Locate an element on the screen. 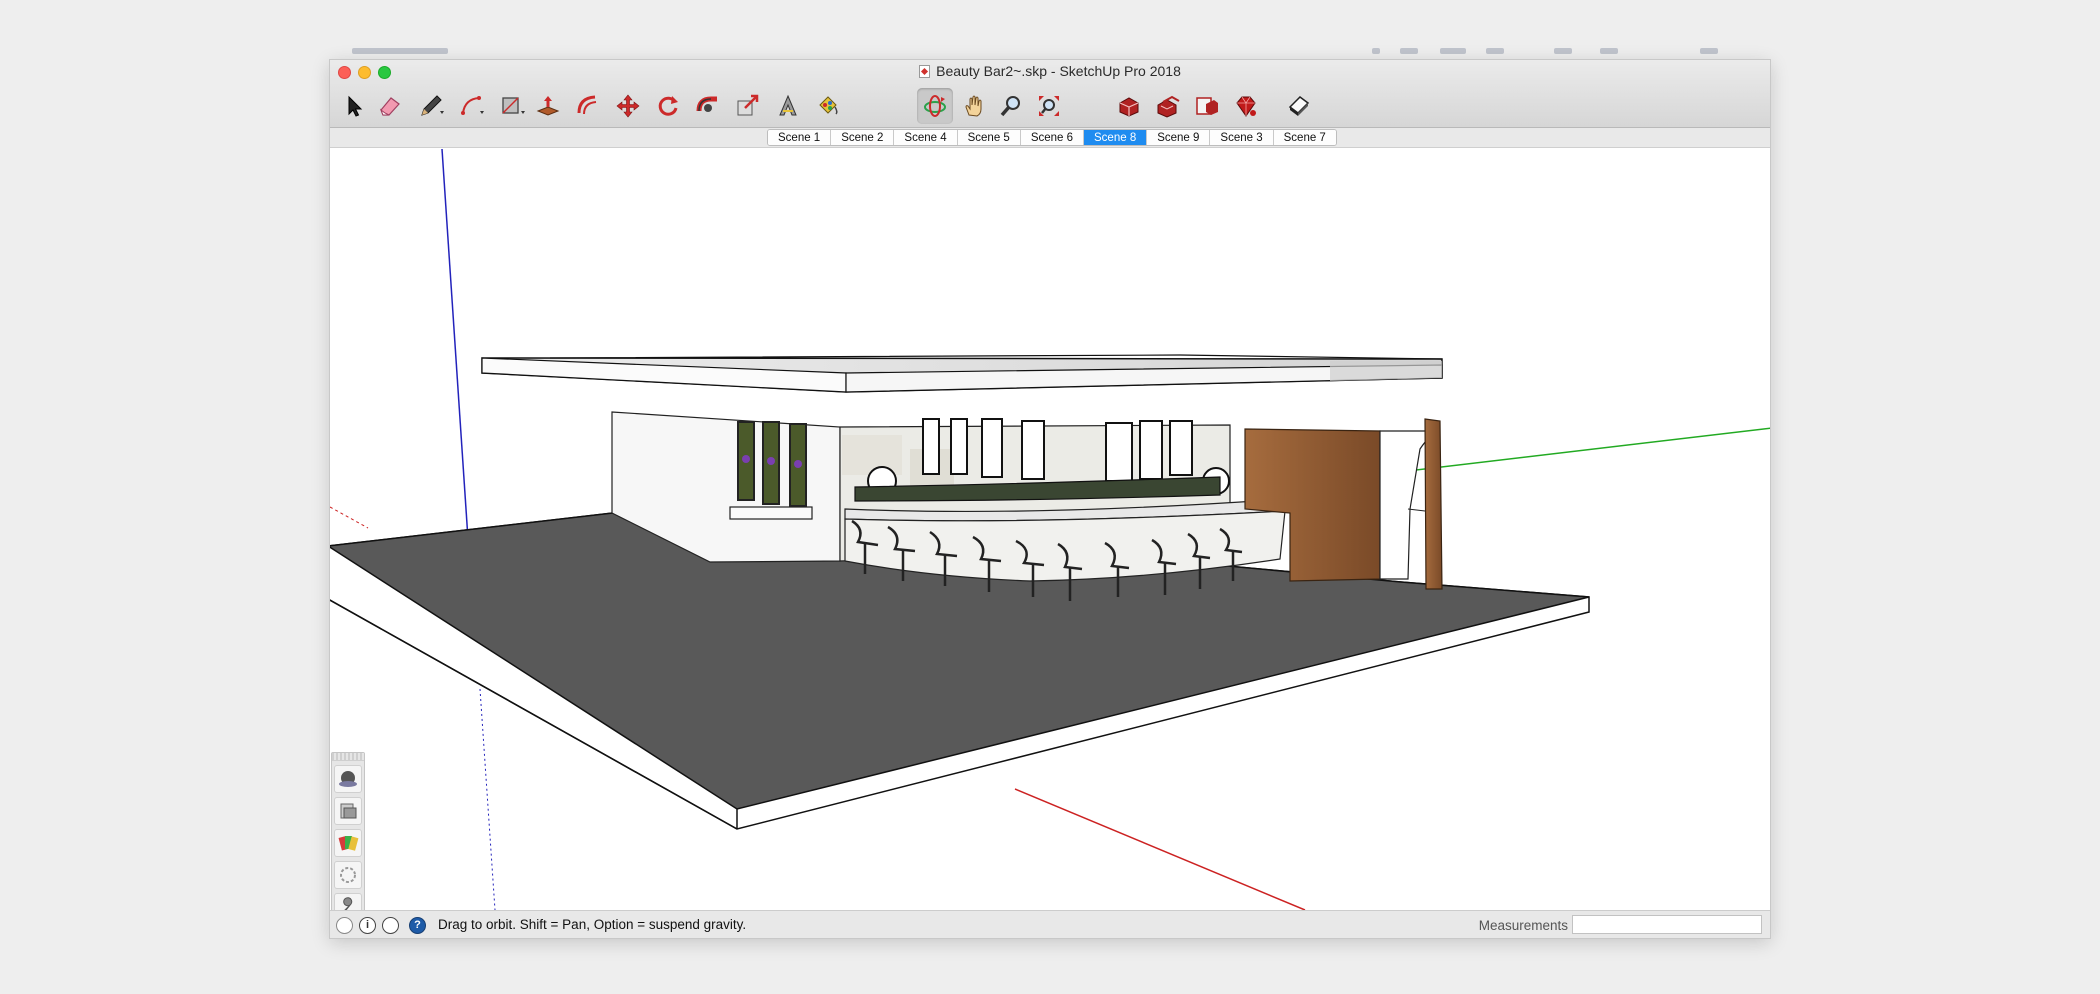 Image resolution: width=2100 pixels, height=994 pixels. 3d-warehouse-icon is located at coordinates (1129, 107).